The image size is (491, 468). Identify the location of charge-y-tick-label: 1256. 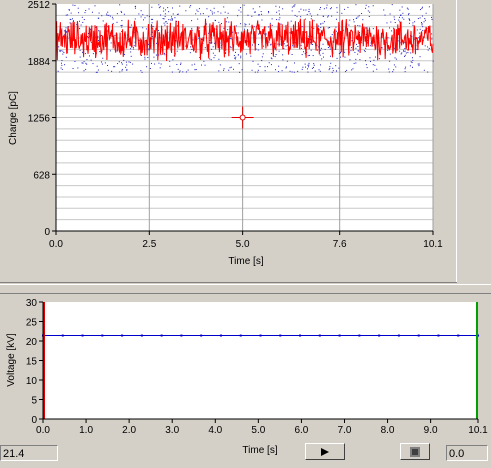
(39, 119).